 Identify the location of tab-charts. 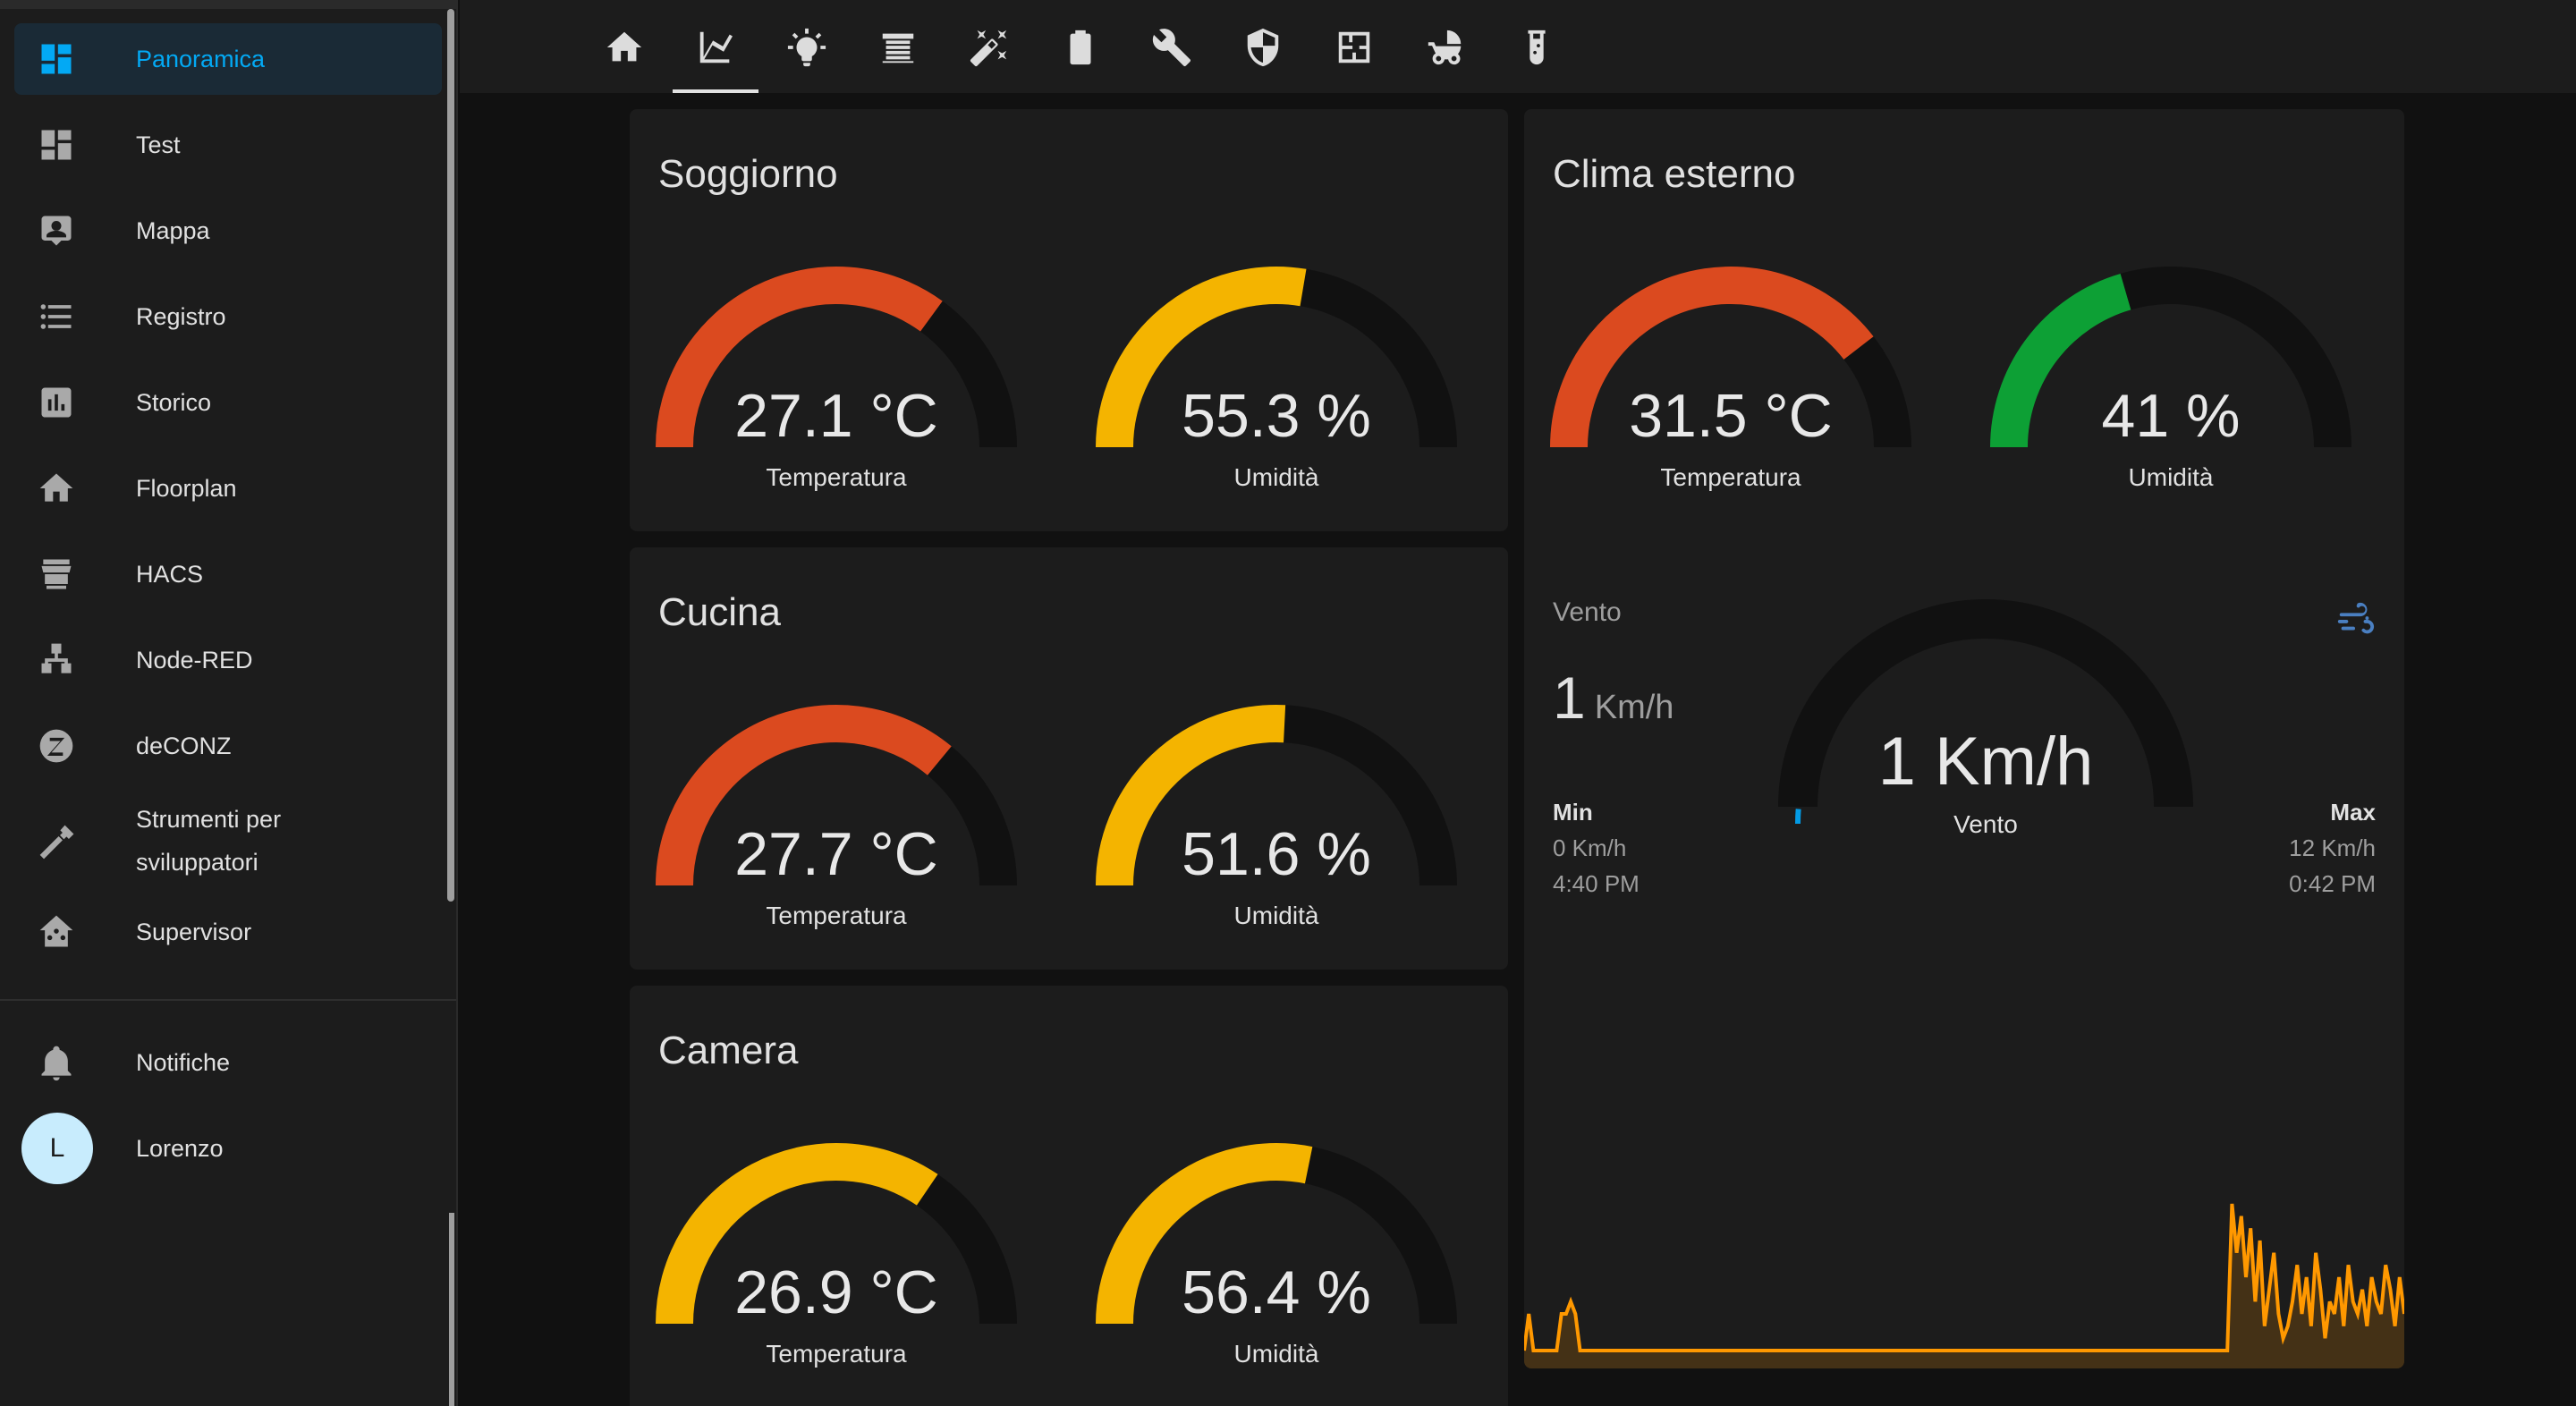
(715, 59).